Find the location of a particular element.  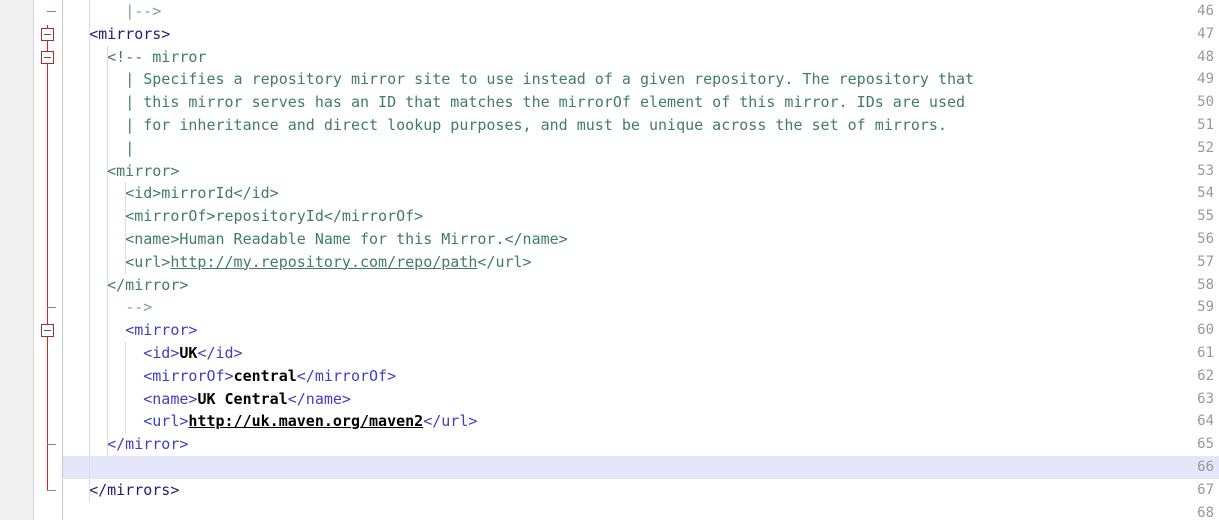

code-token: <mirrorOf> is located at coordinates (188, 375).